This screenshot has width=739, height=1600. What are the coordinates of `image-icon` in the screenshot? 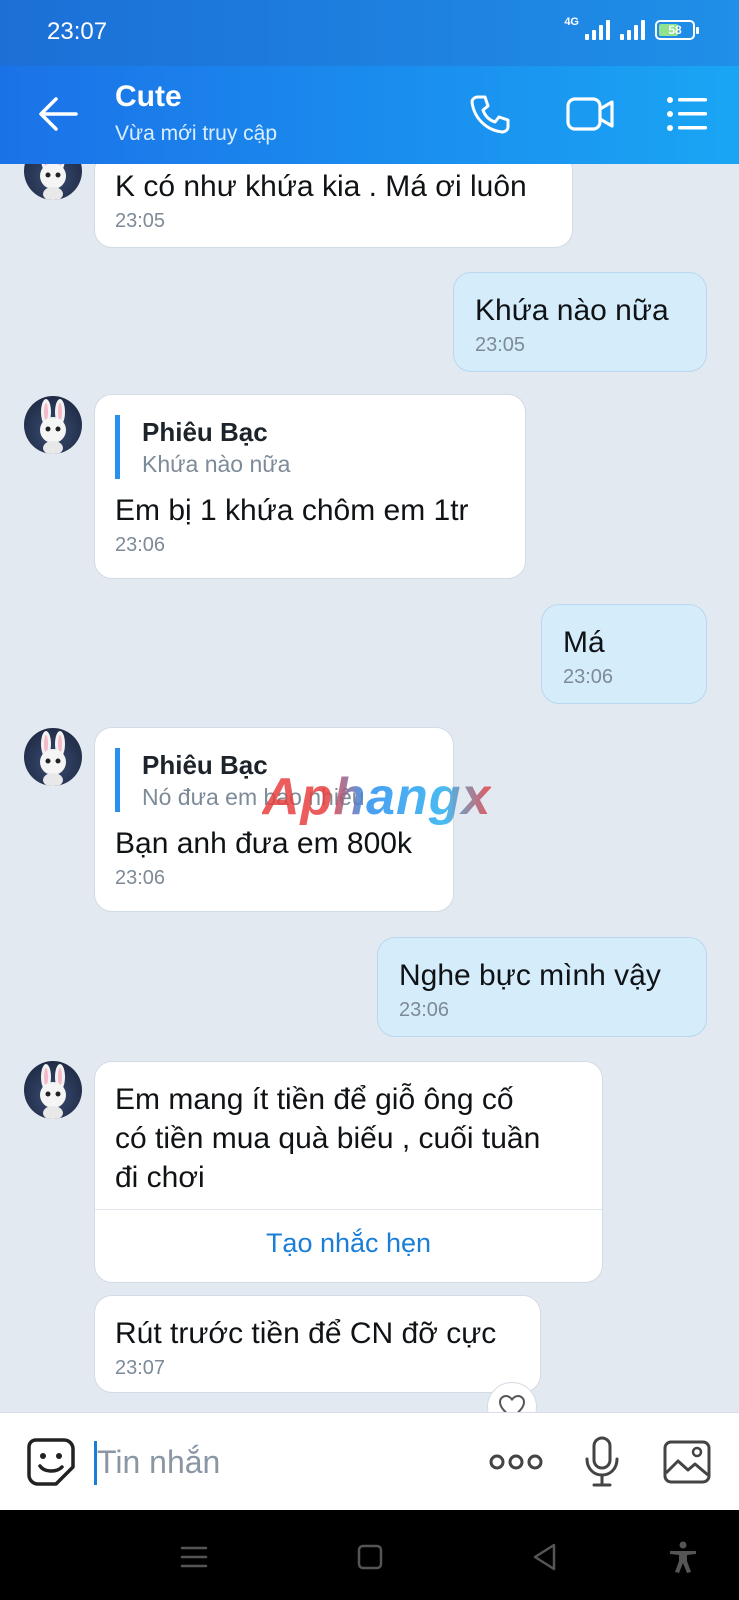 It's located at (687, 1462).